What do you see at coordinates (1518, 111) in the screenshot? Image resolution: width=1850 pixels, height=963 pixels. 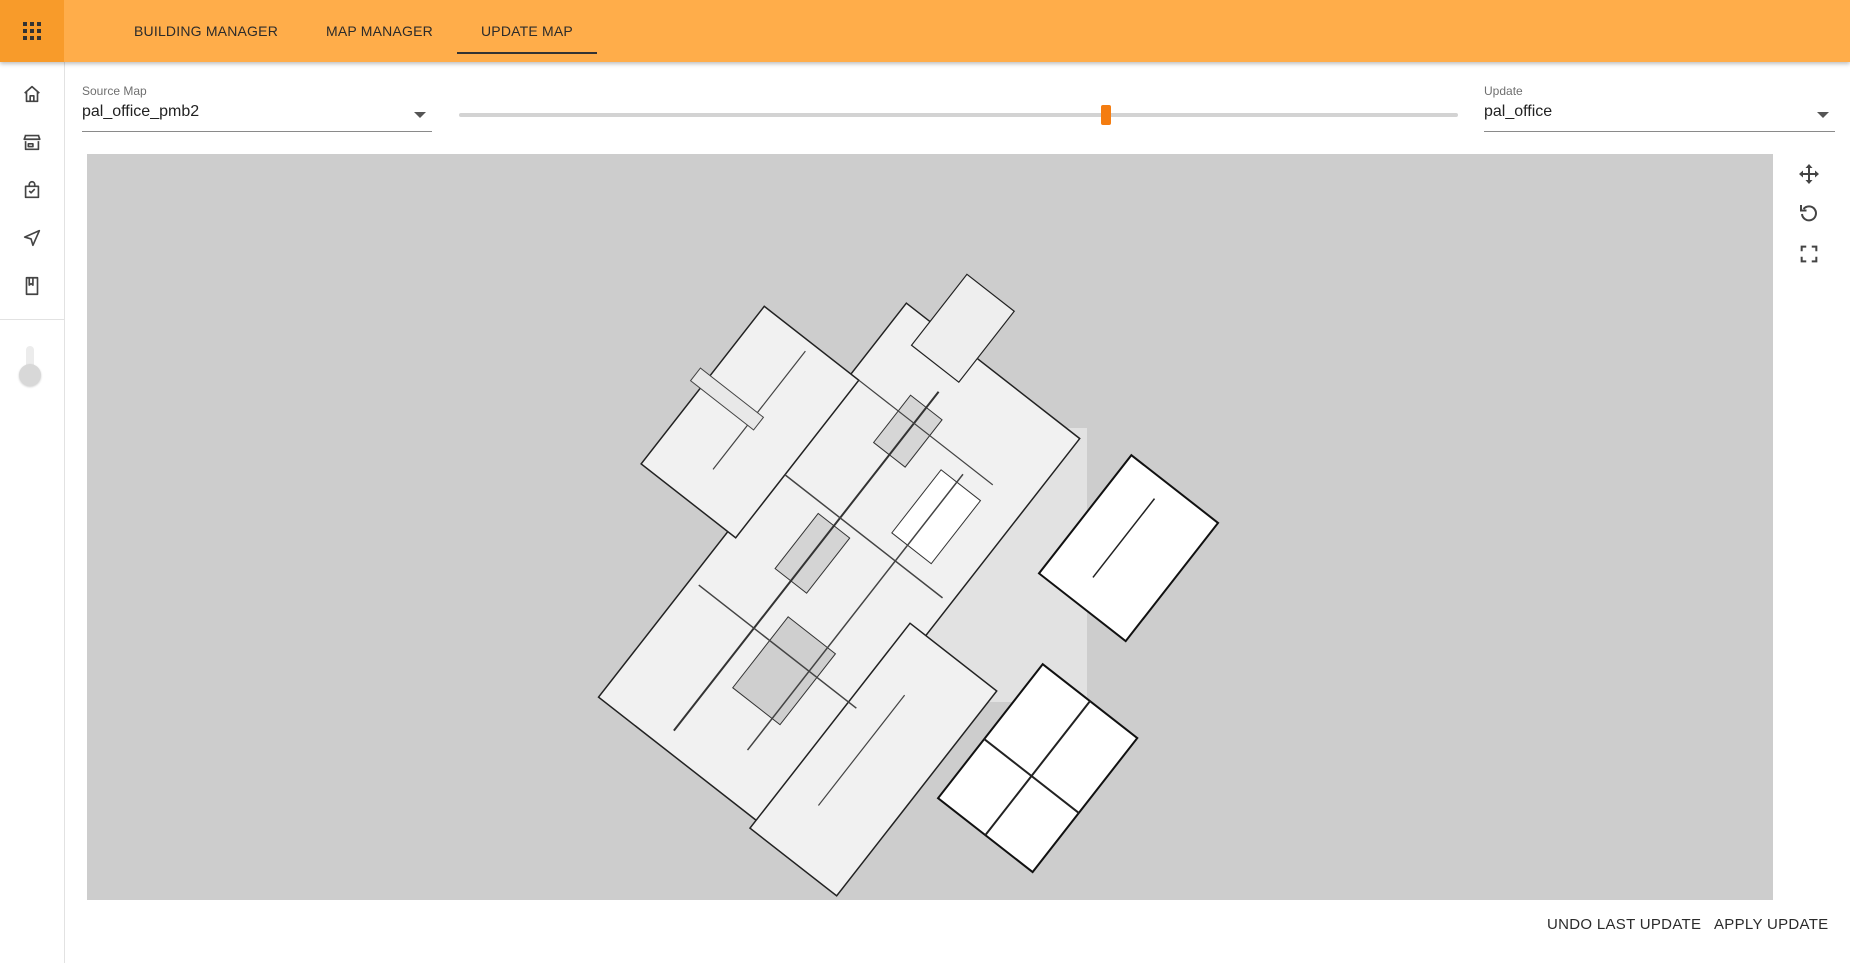 I see `update-value: pal_office` at bounding box center [1518, 111].